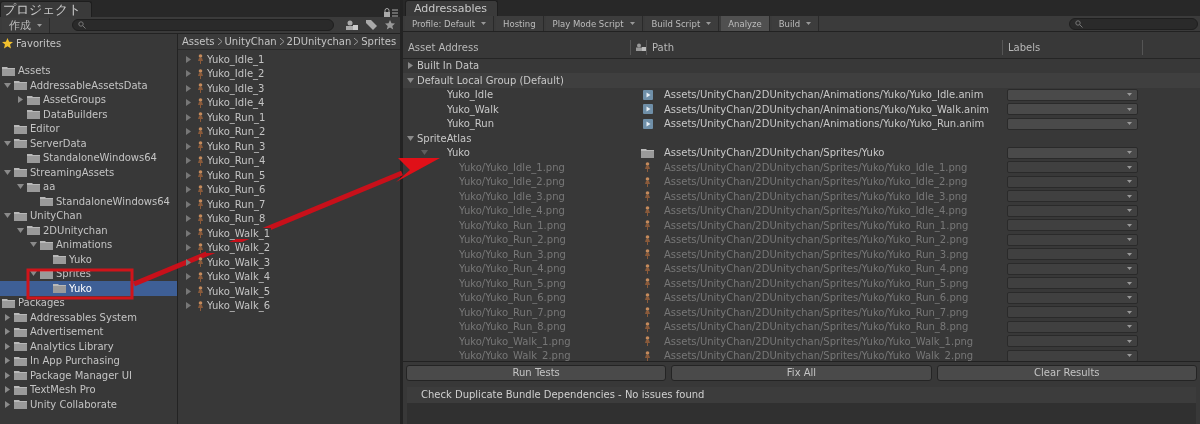 The image size is (1200, 424). What do you see at coordinates (801, 138) in the screenshot?
I see `group-row: SpriteAtlas` at bounding box center [801, 138].